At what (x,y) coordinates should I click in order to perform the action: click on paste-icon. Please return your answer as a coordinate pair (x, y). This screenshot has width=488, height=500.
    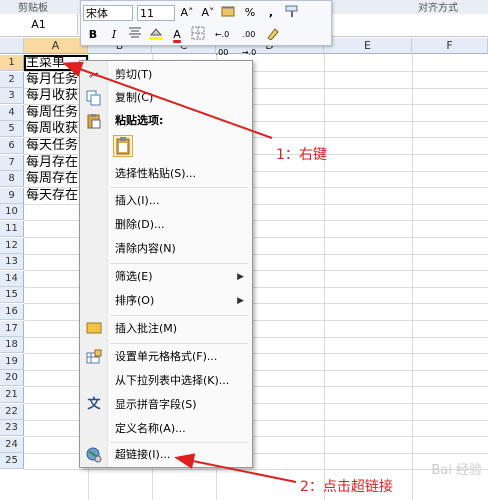
    Looking at the image, I should click on (94, 121).